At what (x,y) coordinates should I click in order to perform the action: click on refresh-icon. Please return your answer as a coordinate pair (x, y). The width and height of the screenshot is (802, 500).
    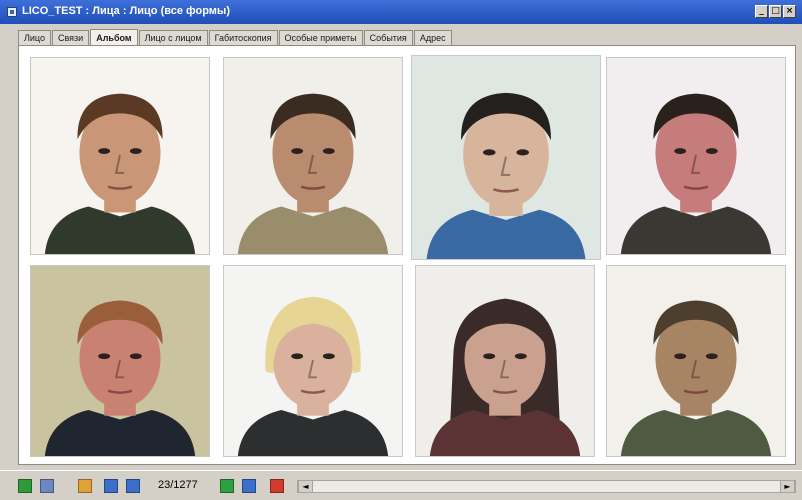
    Looking at the image, I should click on (25, 486).